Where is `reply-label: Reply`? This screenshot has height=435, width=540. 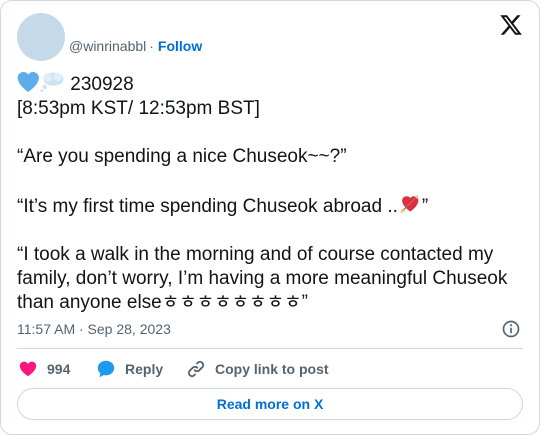
reply-label: Reply is located at coordinates (144, 369).